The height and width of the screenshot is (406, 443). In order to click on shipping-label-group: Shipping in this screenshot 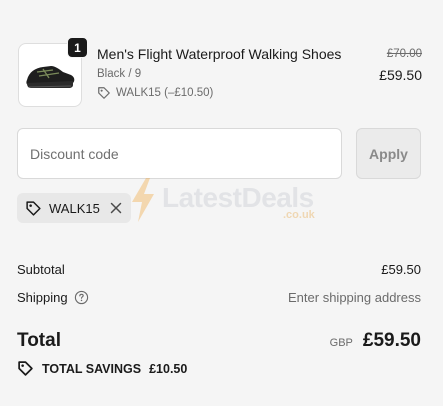, I will do `click(53, 297)`.